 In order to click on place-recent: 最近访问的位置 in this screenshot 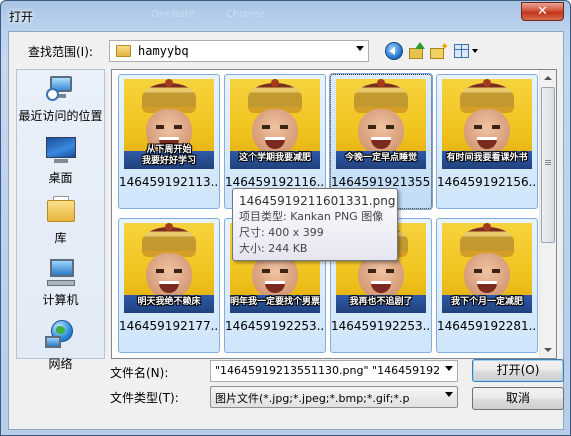, I will do `click(60, 99)`.